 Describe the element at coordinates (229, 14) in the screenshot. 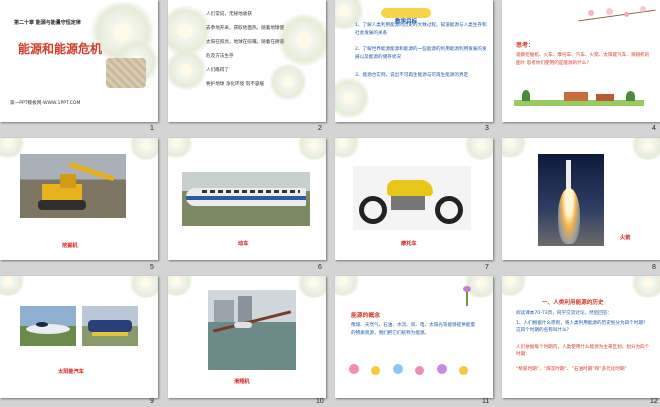

I see `body-line: 人们常说，无秘地收获` at that location.